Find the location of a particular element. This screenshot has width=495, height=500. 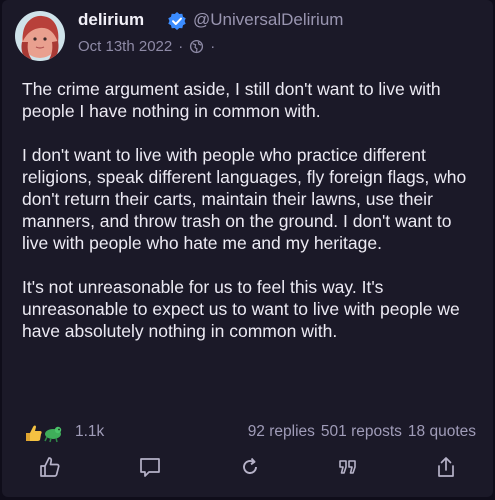

globe-icon is located at coordinates (196, 46).